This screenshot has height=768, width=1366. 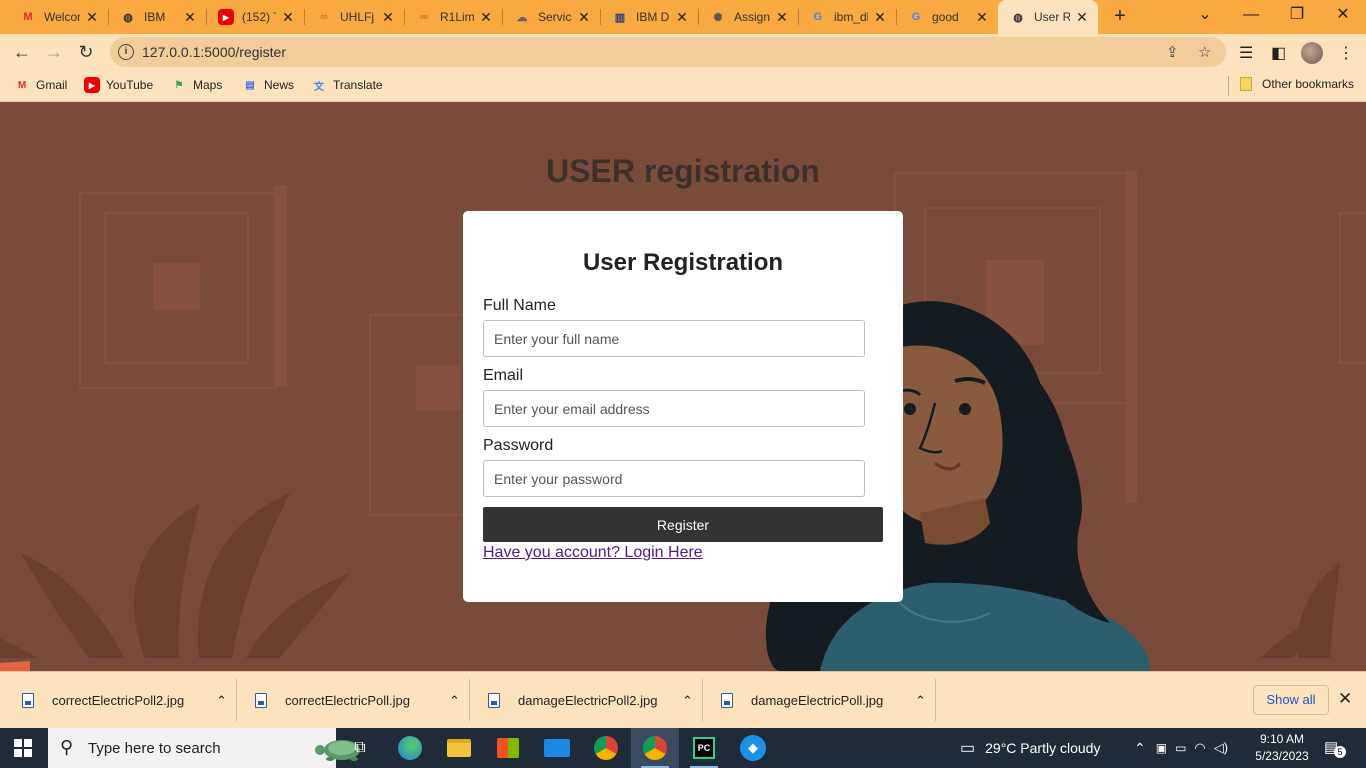 What do you see at coordinates (453, 17) in the screenshot?
I see `tab-4: ∞ R1Lim ✕` at bounding box center [453, 17].